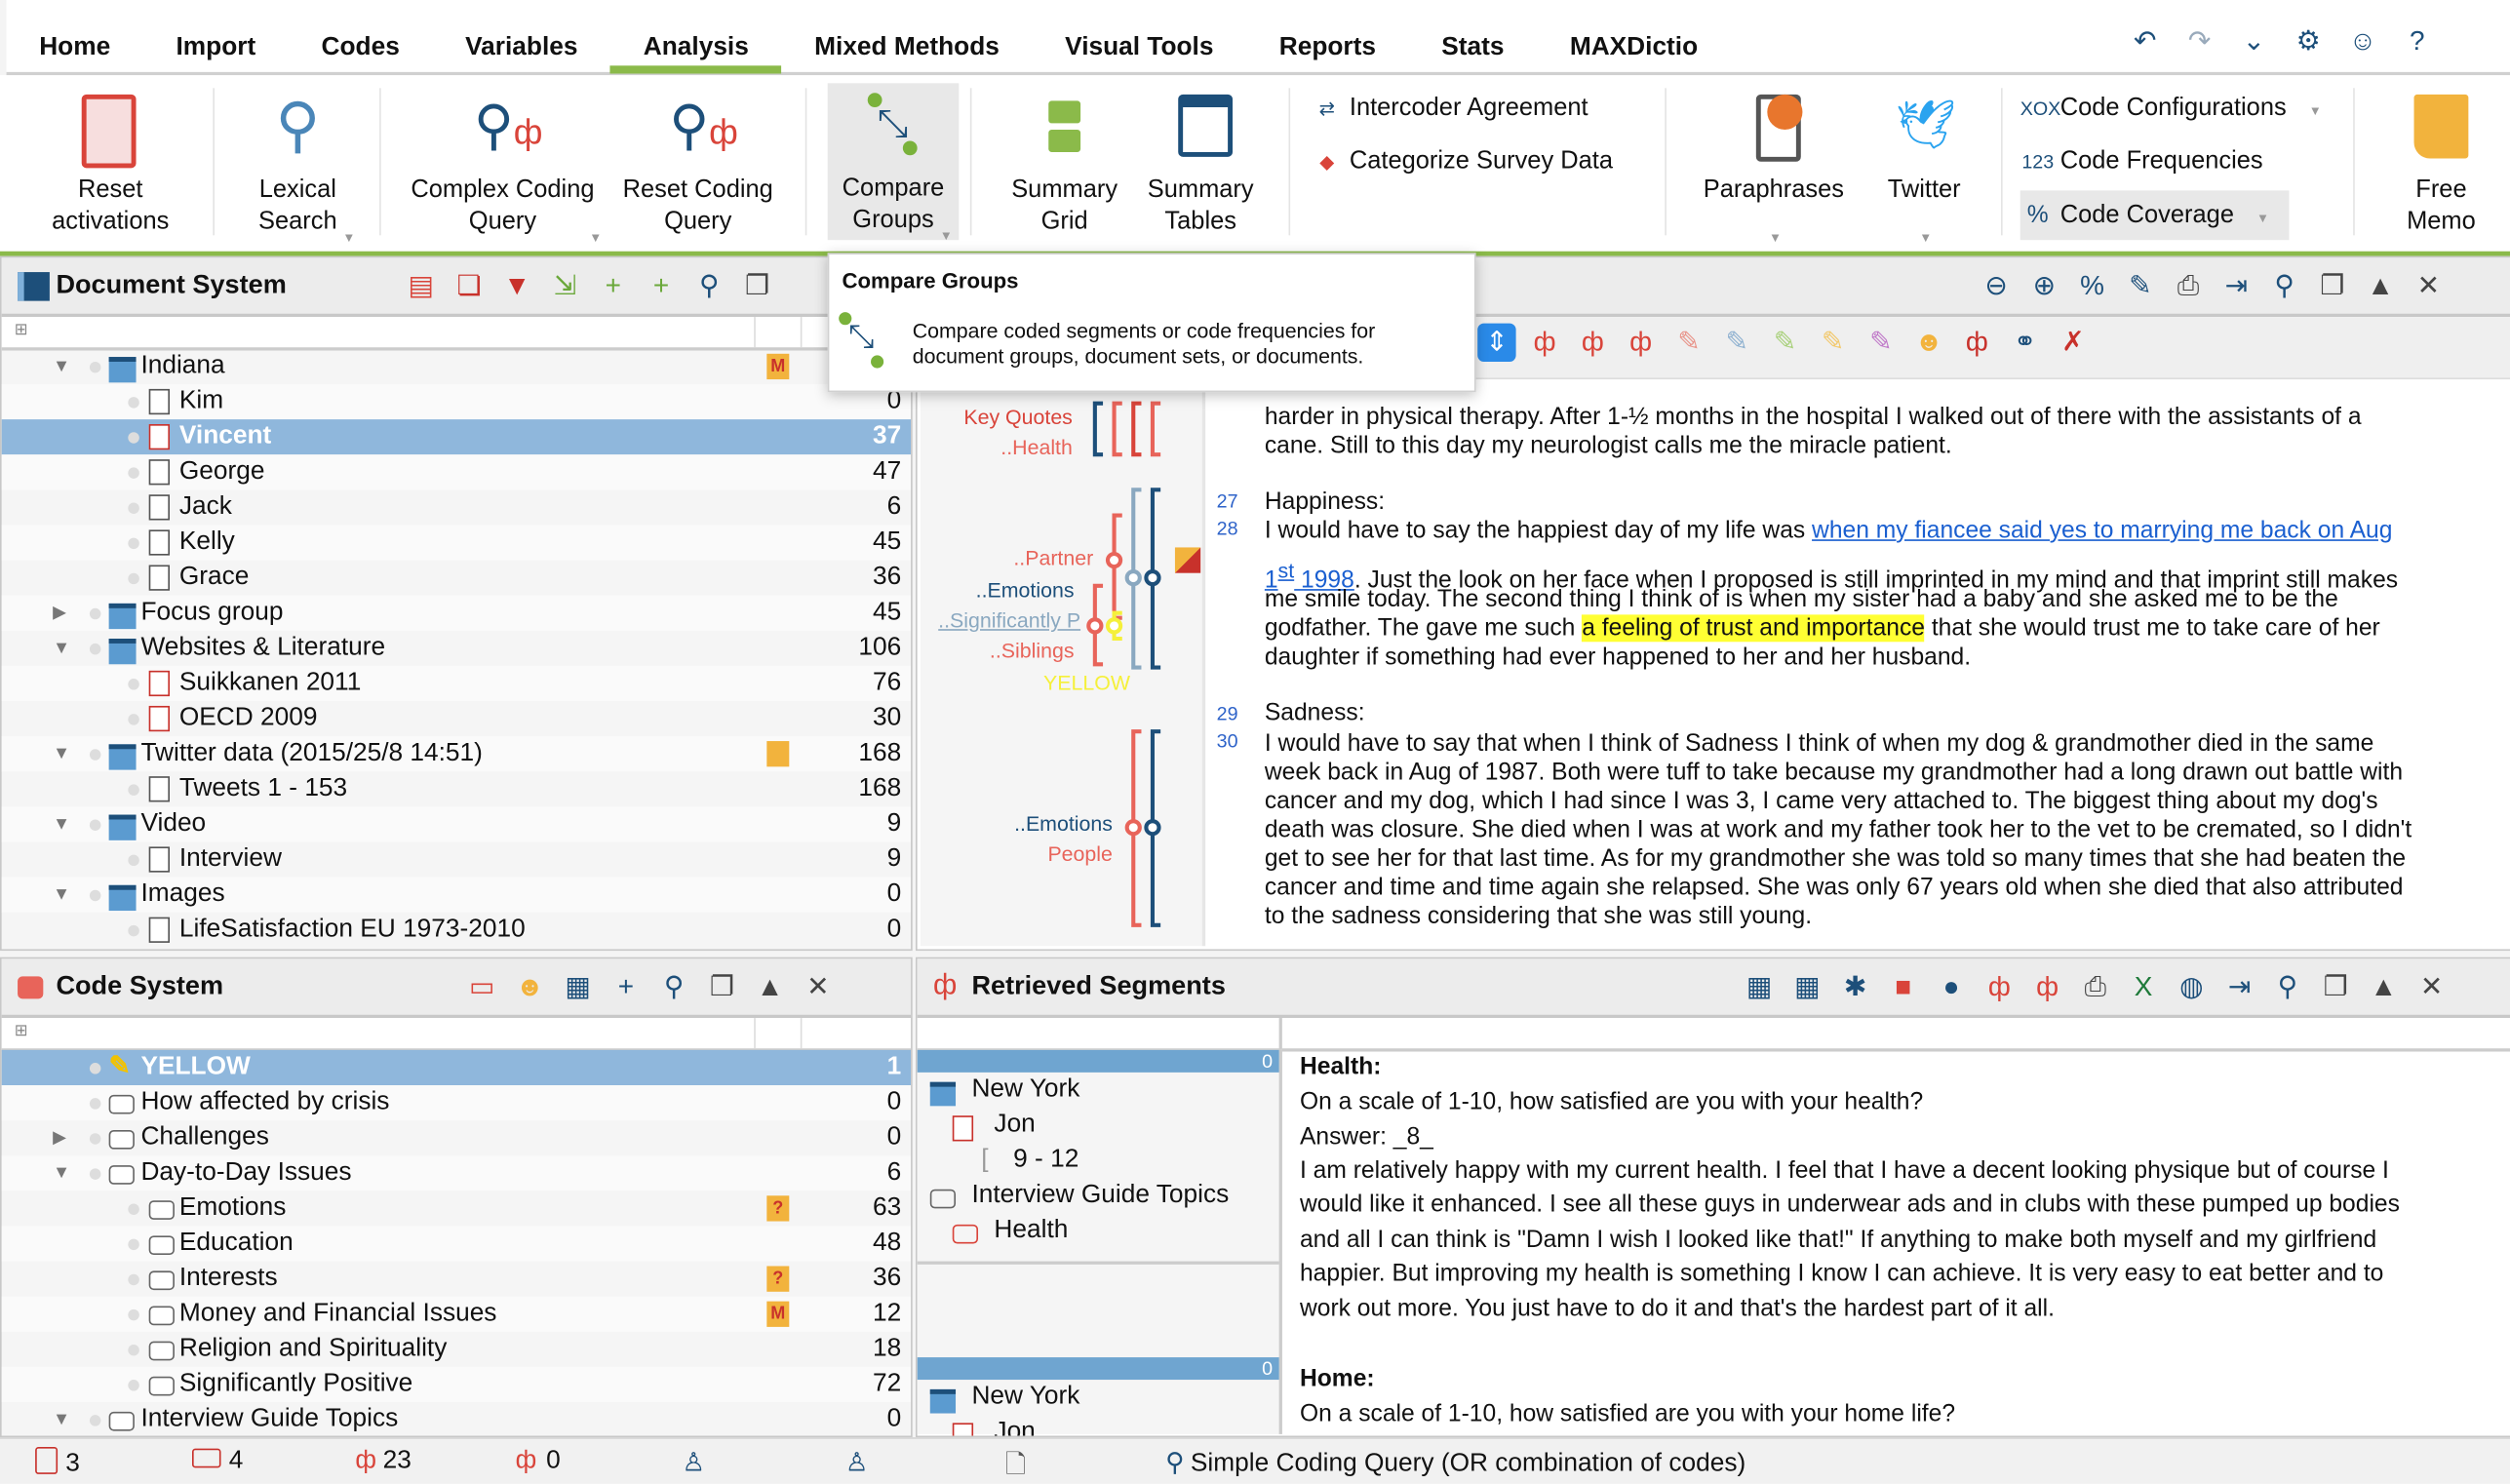  I want to click on document-download-icon: 🗋, so click(1015, 1465).